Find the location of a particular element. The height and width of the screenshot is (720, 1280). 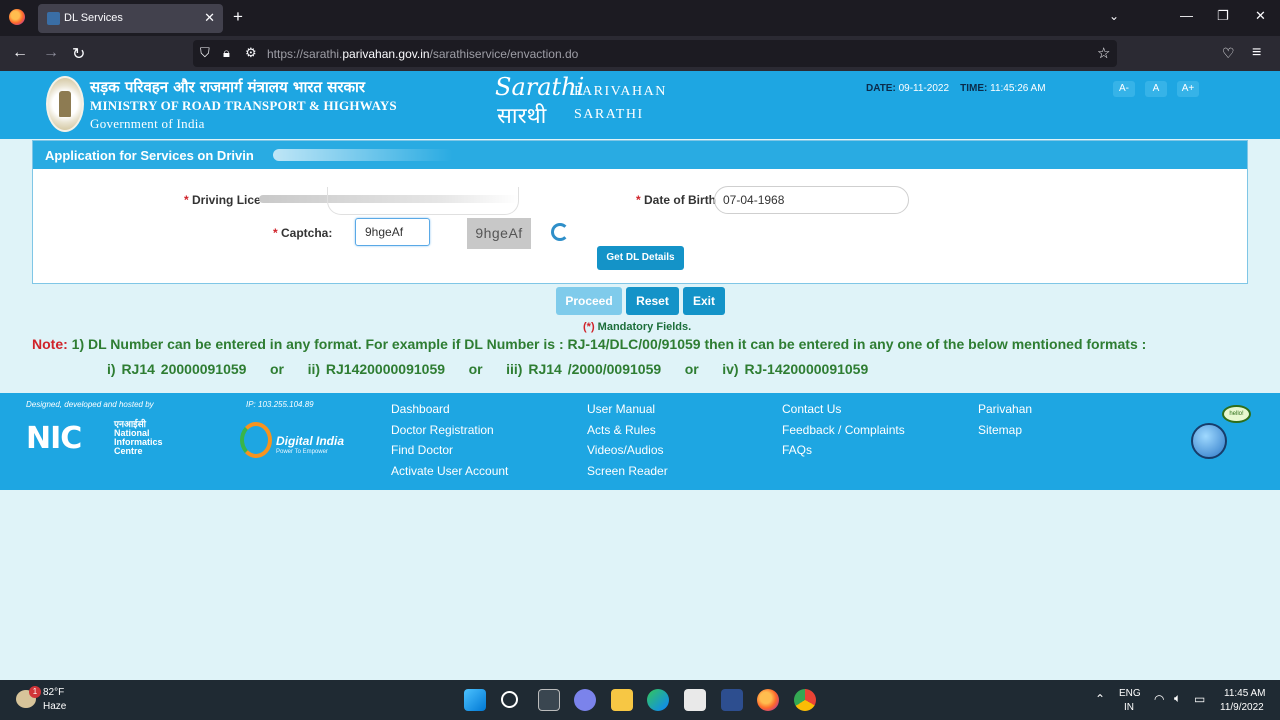

digital-india-tagline: Power To Empower is located at coordinates (302, 452).